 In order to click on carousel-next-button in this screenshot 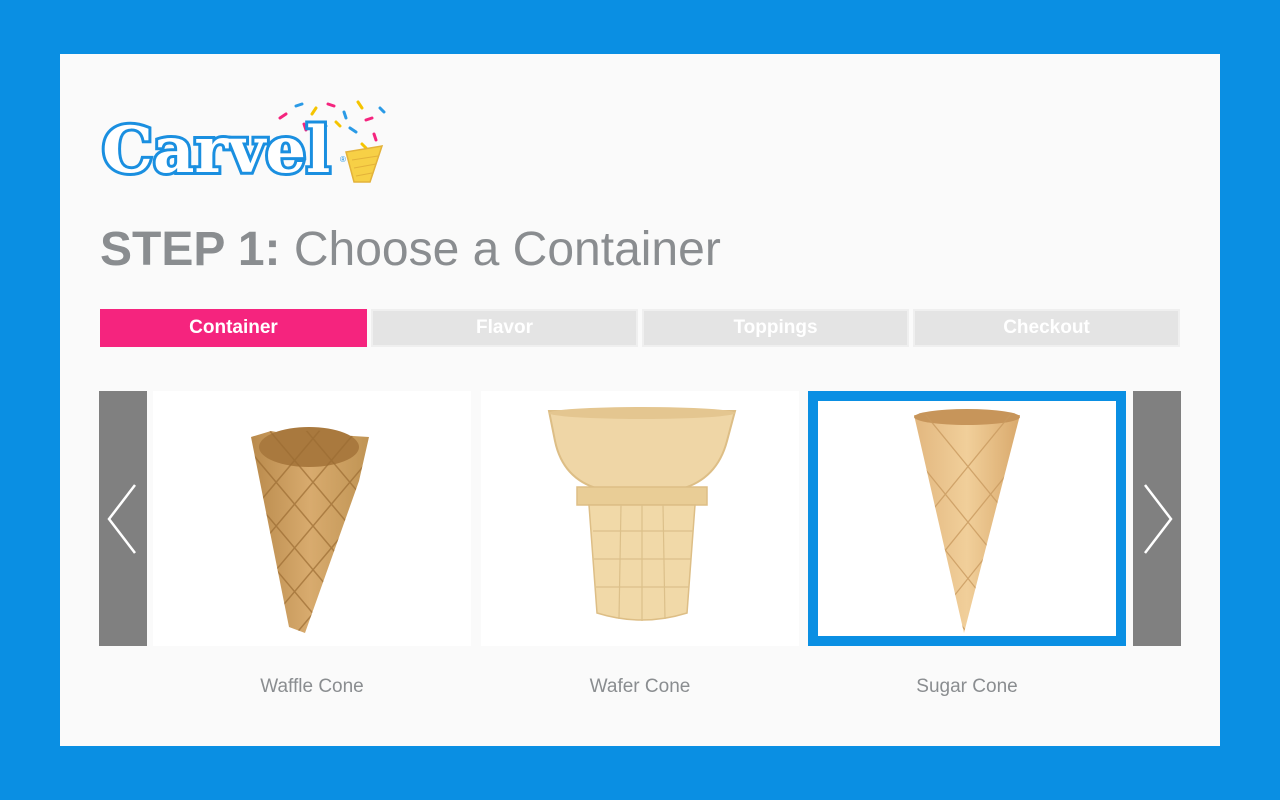, I will do `click(1157, 518)`.